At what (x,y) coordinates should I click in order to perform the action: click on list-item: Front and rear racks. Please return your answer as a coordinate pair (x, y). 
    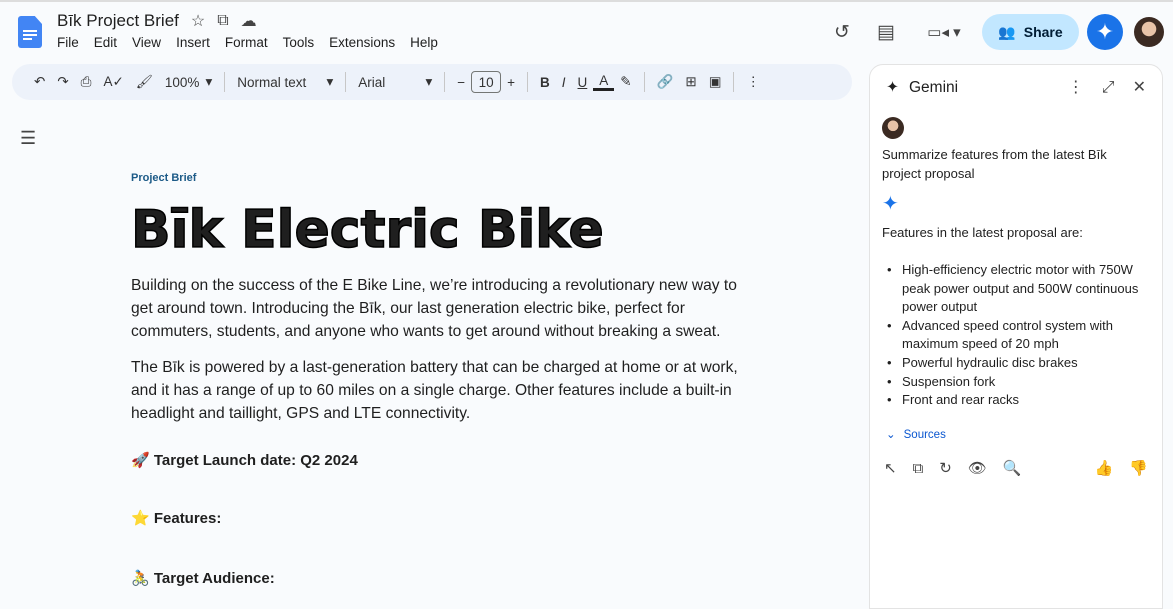
    Looking at the image, I should click on (1012, 400).